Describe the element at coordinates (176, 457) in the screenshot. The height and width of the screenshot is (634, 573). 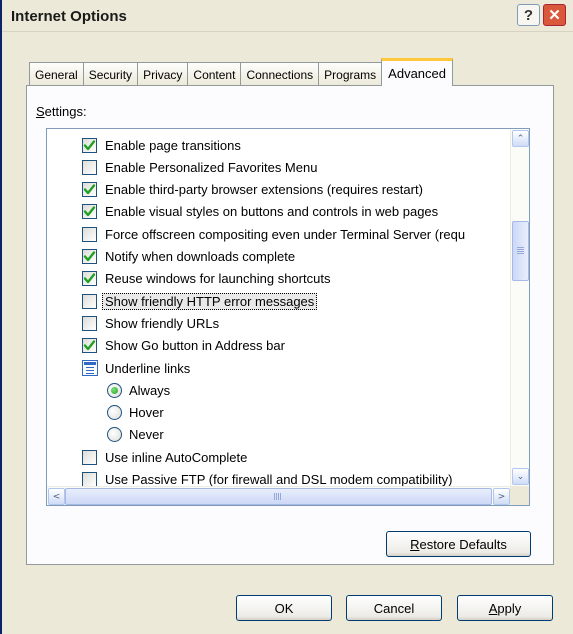
I see `setting-label: Use inline AutoComplete` at that location.